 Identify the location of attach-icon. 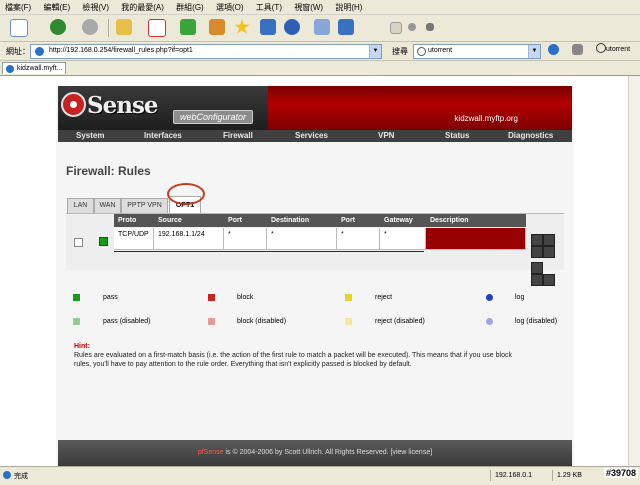
(412, 27).